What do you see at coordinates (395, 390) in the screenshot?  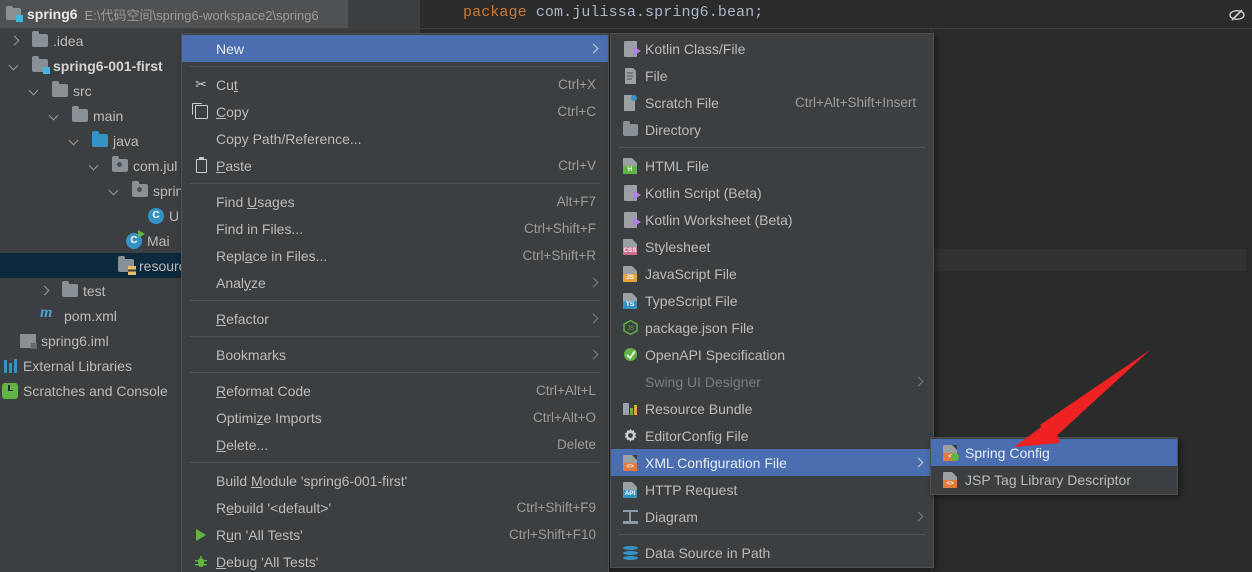 I see `menu-item-reformat-code: Reformat Code Ctrl+Alt+L` at bounding box center [395, 390].